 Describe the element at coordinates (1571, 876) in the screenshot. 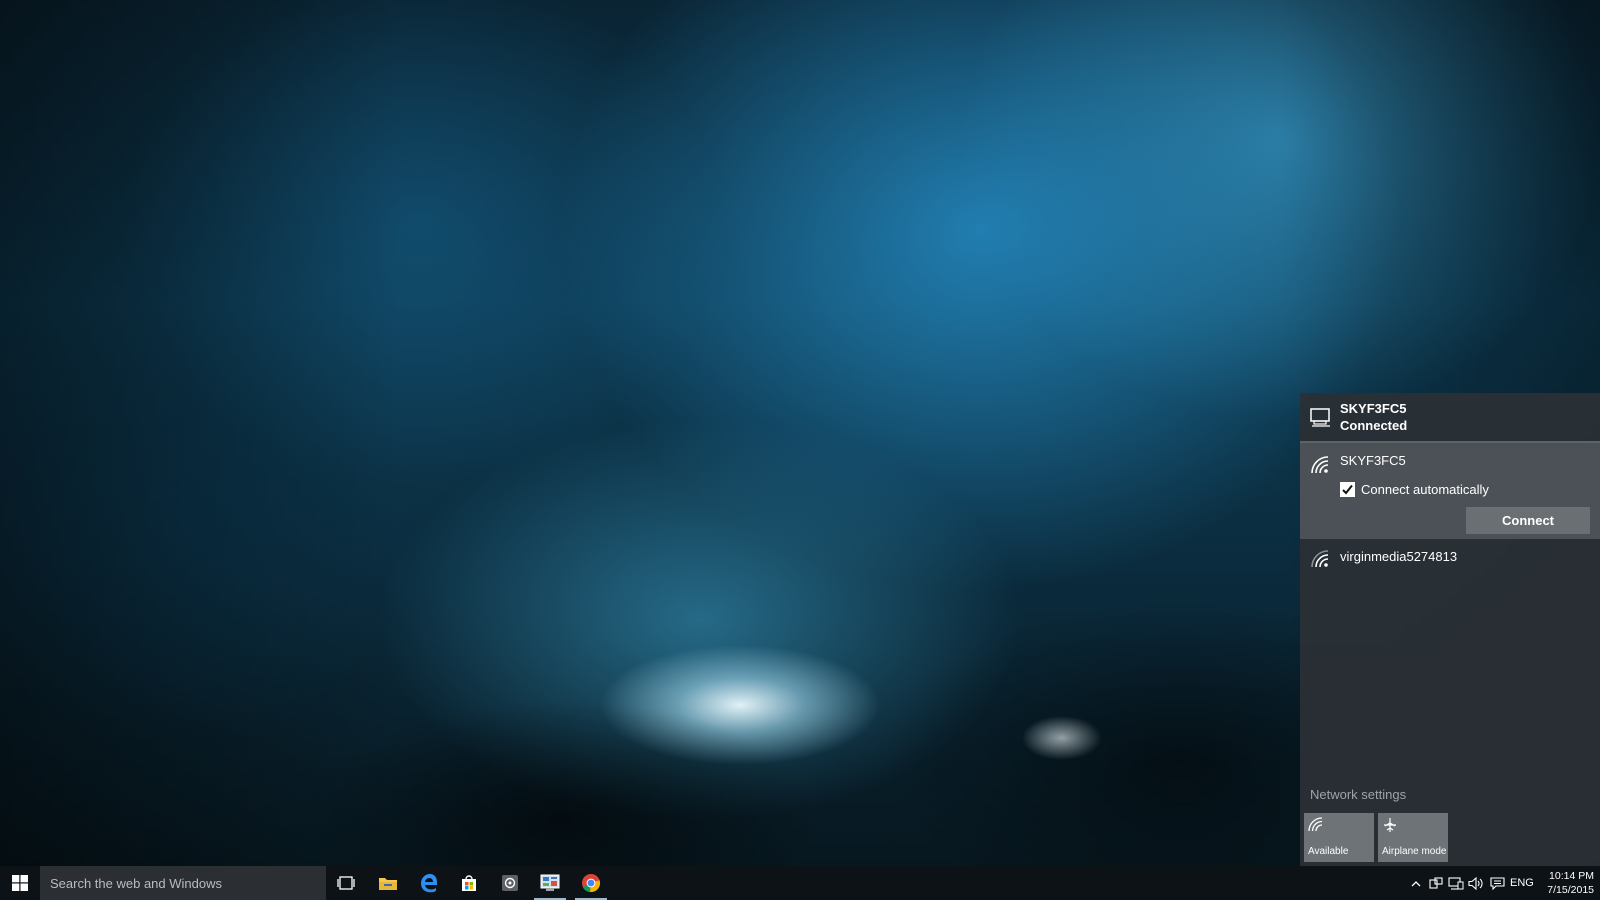

I see `clock-time: 10:14 PM` at that location.